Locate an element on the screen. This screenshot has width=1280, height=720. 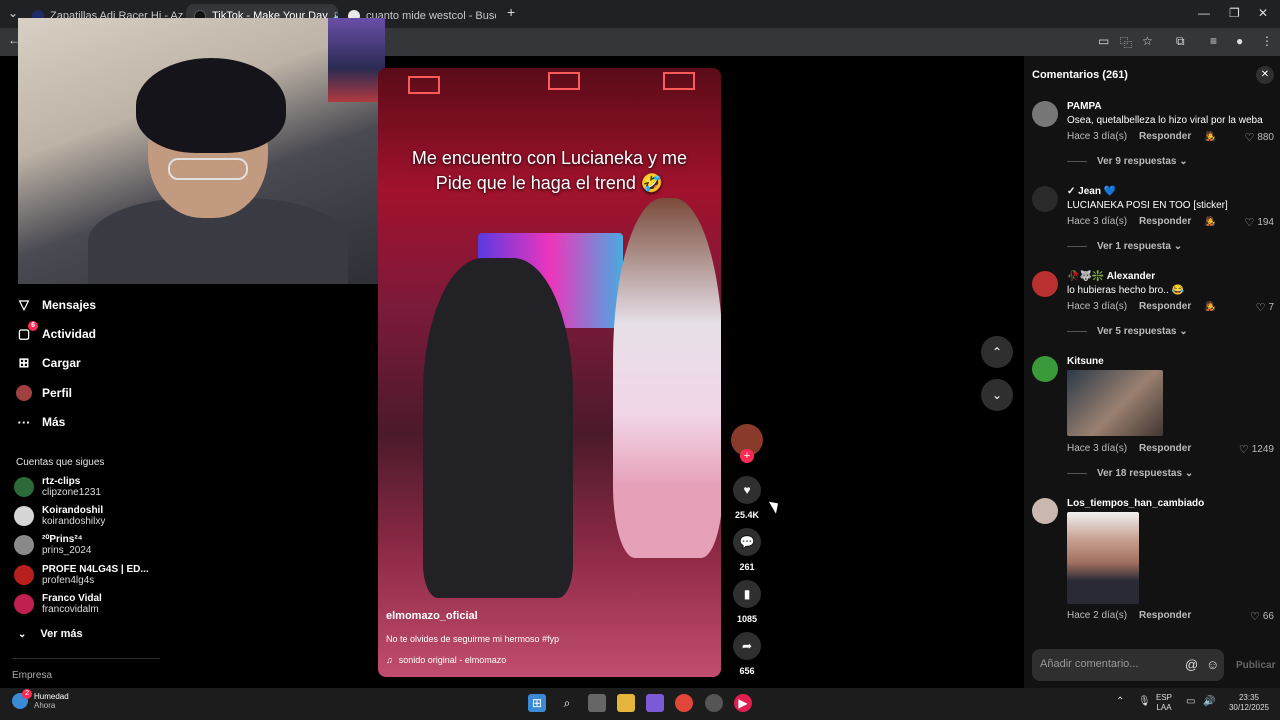
following-account: PROFE N4LG4S | ED... profen4lg4s is located at coordinates (81, 575).